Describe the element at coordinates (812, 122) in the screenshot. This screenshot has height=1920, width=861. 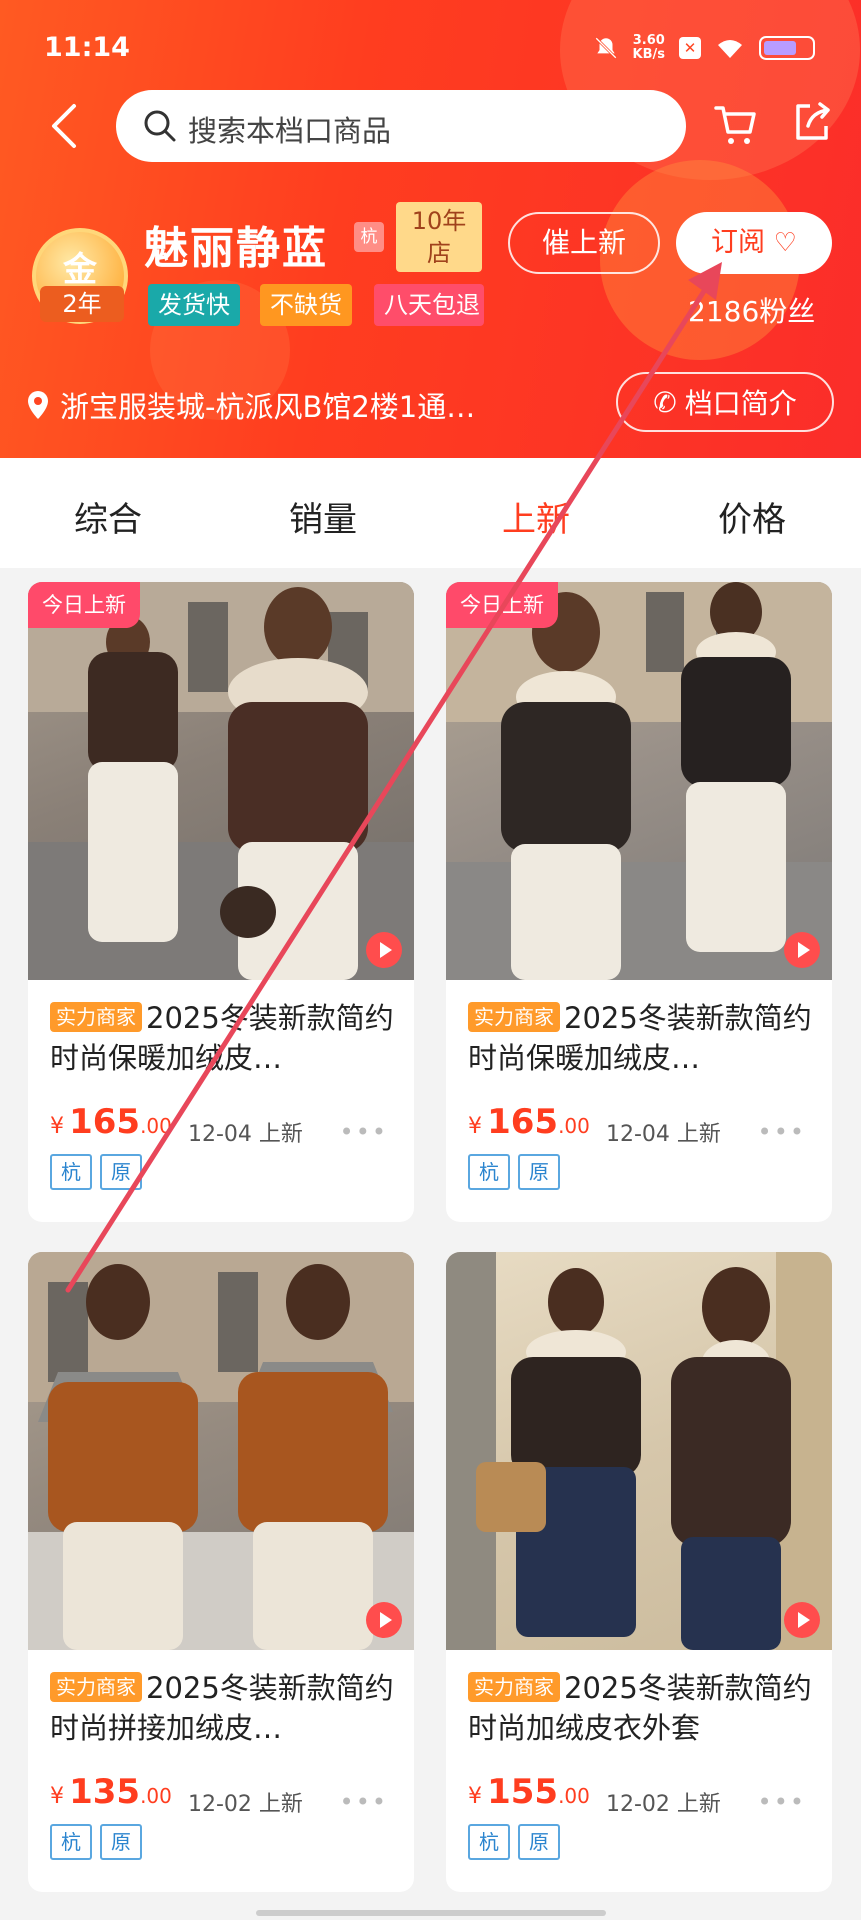
I see `share-icon` at that location.